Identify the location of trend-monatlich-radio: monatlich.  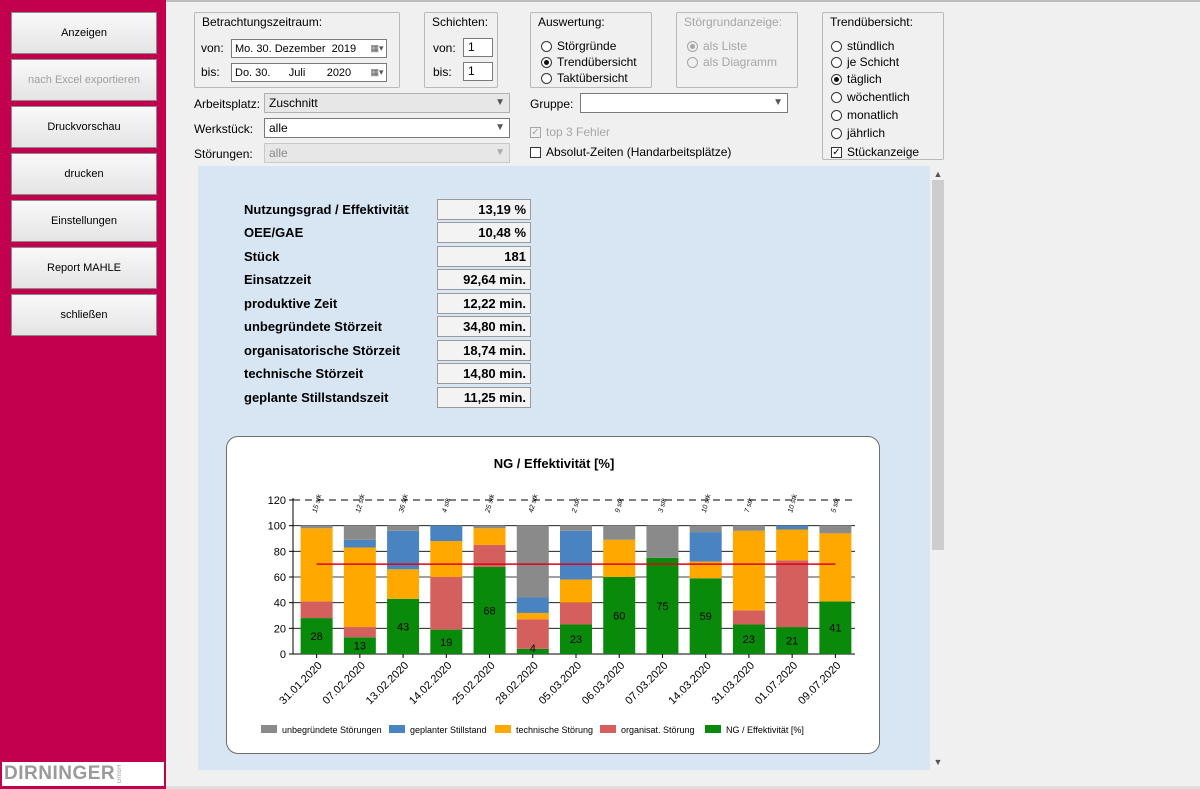
(864, 115).